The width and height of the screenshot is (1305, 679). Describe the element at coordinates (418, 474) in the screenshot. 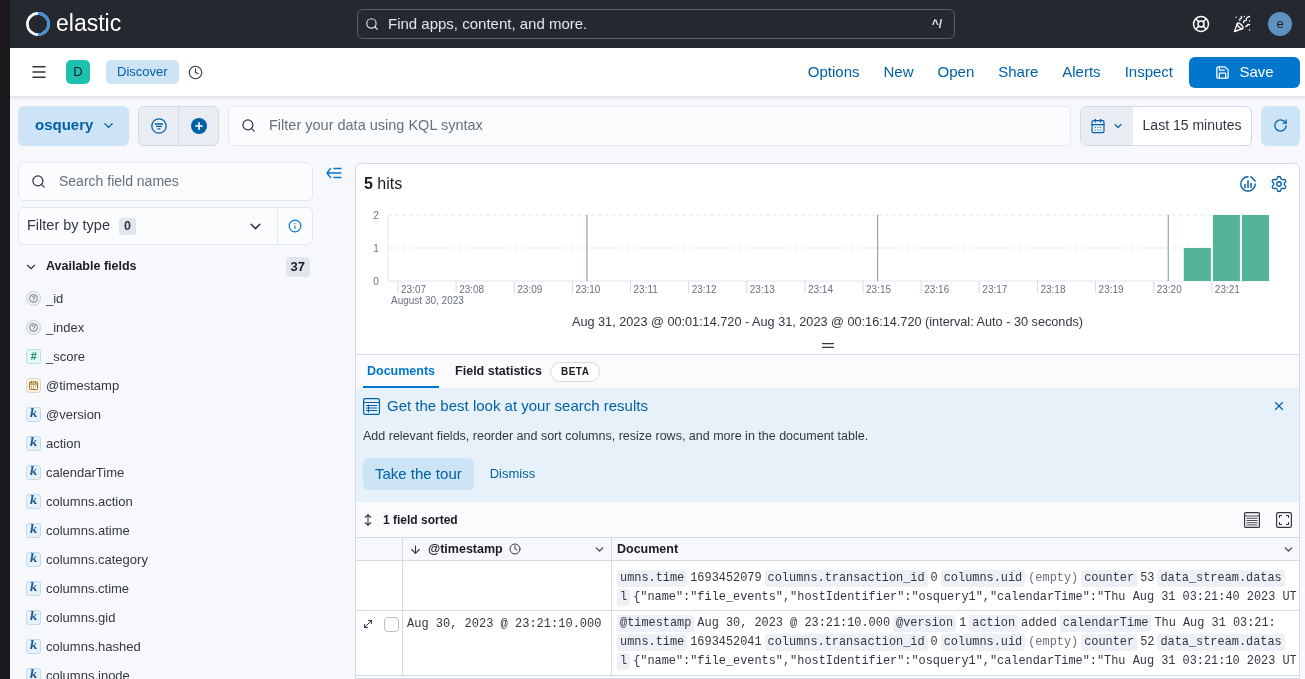

I see `tour-button: Take the tour` at that location.